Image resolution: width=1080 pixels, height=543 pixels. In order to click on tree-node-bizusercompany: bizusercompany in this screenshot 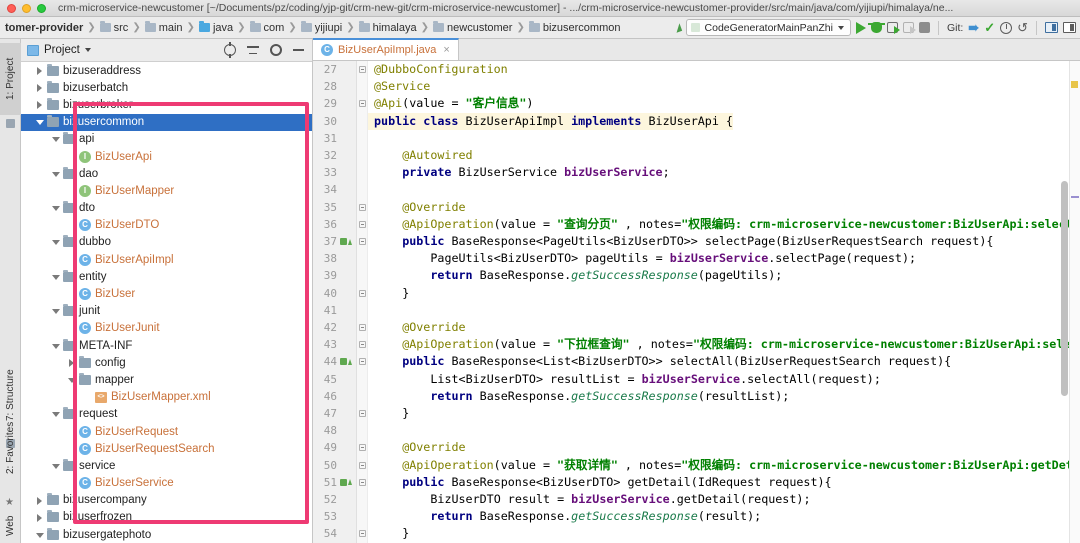, I will do `click(166, 500)`.